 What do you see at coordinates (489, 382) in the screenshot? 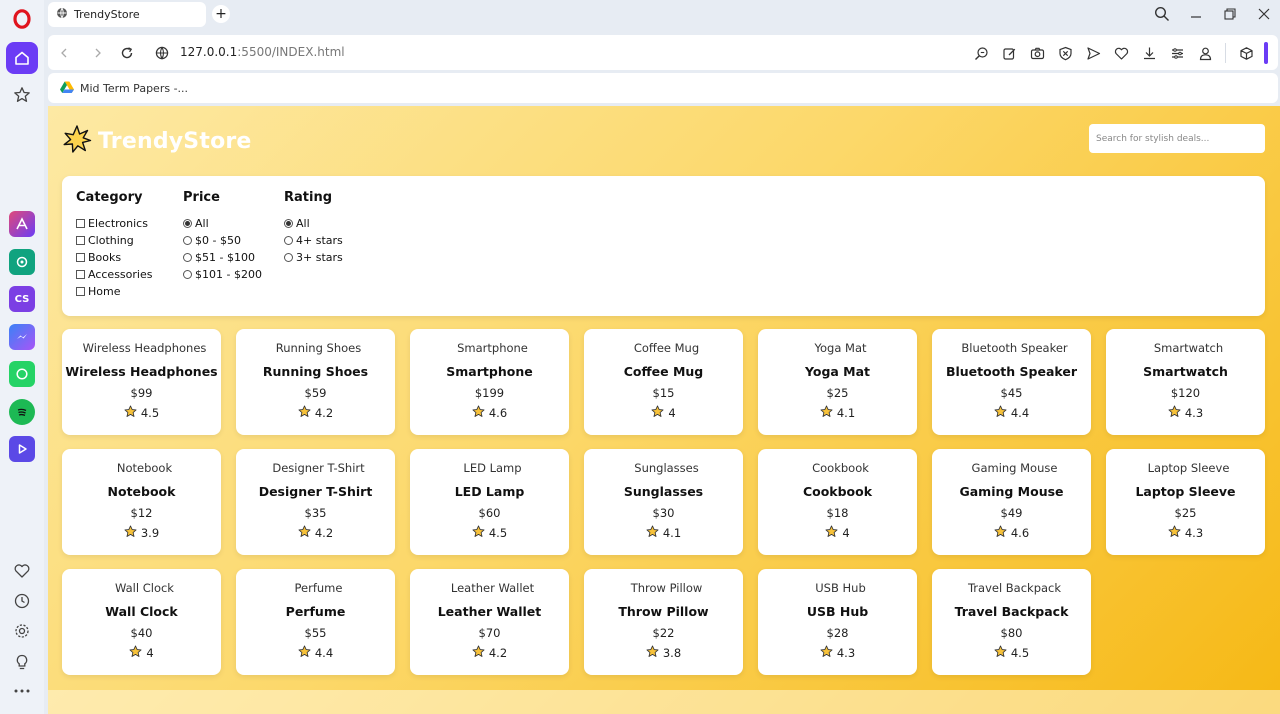
I see `product-card: Smartphone Smartphone $199 4.6` at bounding box center [489, 382].